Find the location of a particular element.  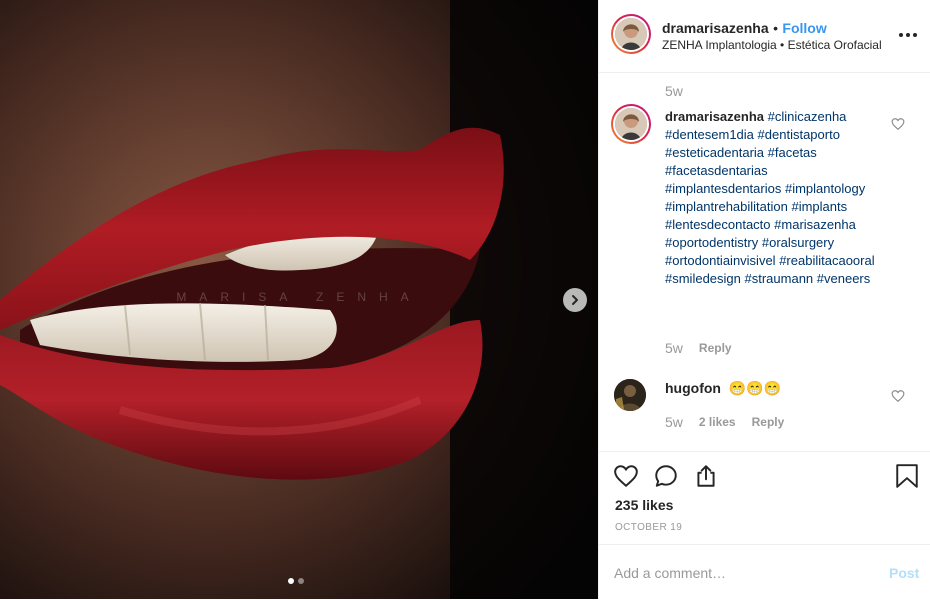

comment-likes: 2 likes is located at coordinates (717, 422).